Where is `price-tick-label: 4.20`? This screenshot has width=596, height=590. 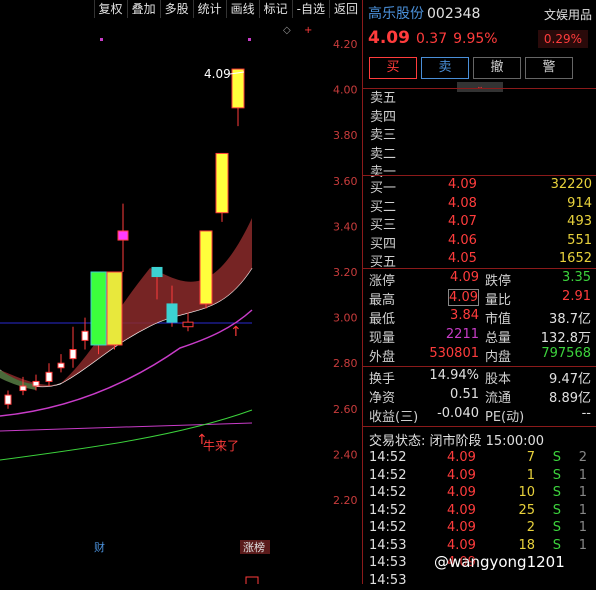 price-tick-label: 4.20 is located at coordinates (345, 44).